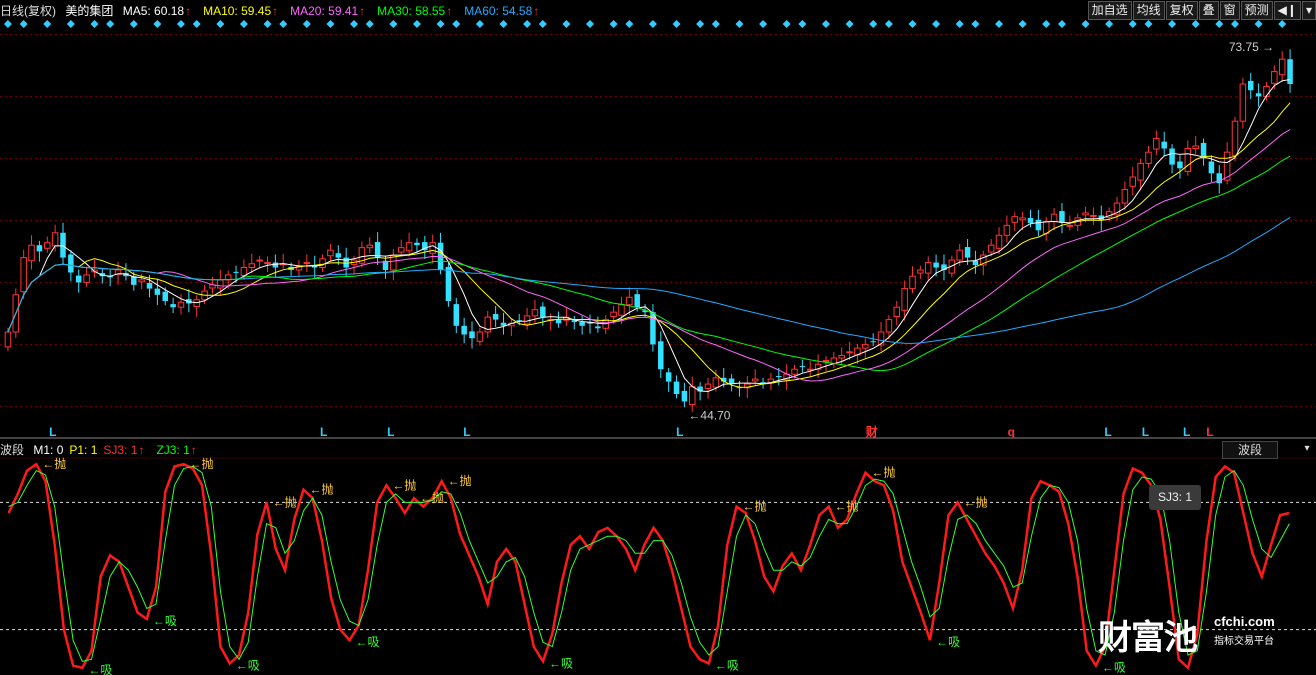 The width and height of the screenshot is (1316, 675). Describe the element at coordinates (107, 450) in the screenshot. I see `sub-chart-header: 波段 M1: 0 P1: 1 SJ3: 1↑ ZJ3: 1↑` at that location.